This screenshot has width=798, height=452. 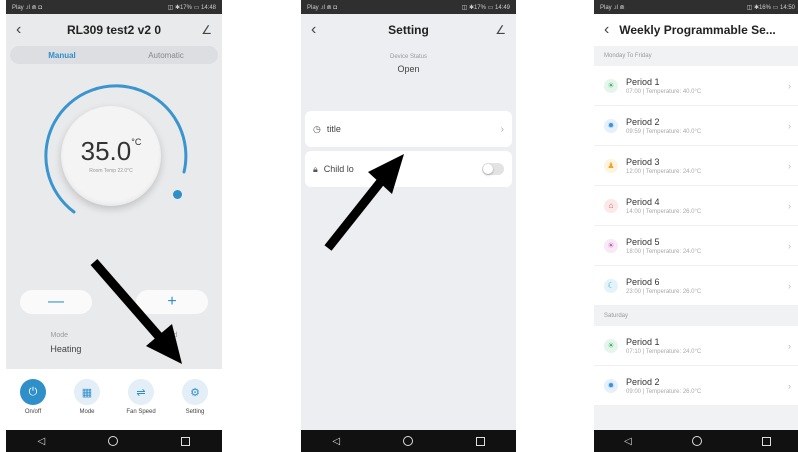 I want to click on mode-button: ▦ Mode, so click(x=87, y=397).